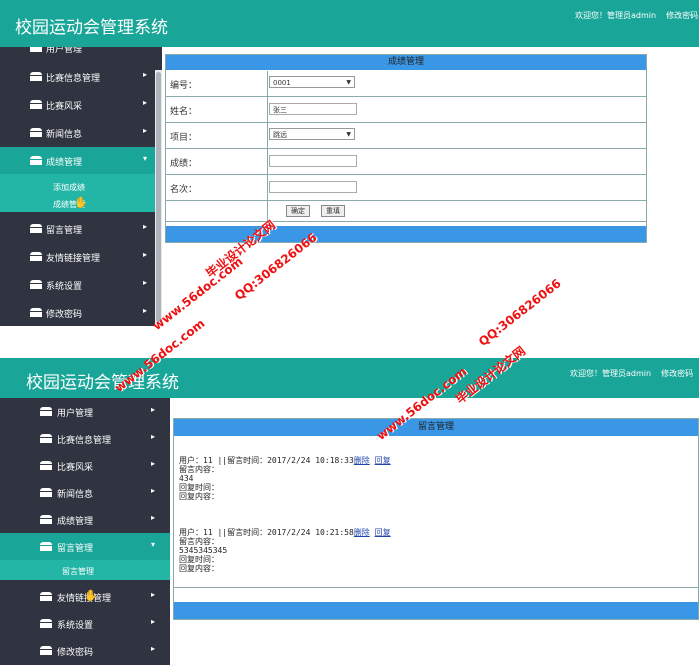 The height and width of the screenshot is (665, 699). What do you see at coordinates (184, 138) in the screenshot?
I see `field-label: 项目：` at bounding box center [184, 138].